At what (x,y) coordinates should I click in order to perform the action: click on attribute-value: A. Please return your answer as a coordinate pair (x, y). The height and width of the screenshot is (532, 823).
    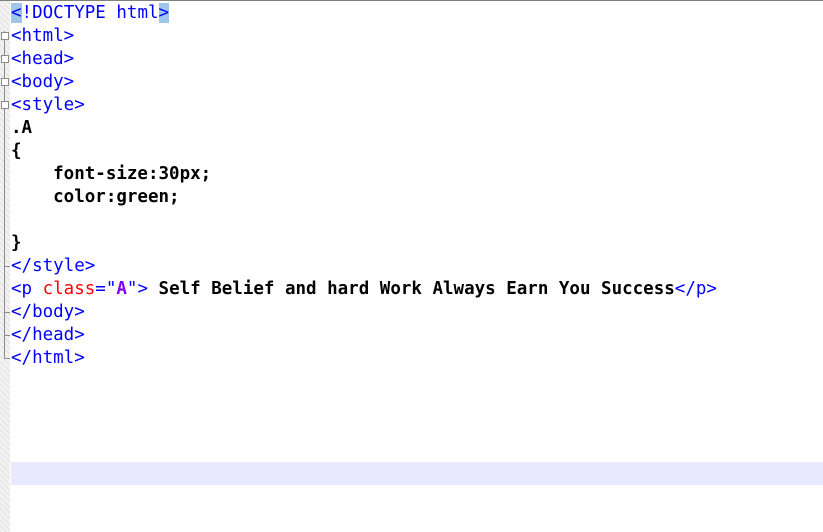
    Looking at the image, I should click on (121, 289).